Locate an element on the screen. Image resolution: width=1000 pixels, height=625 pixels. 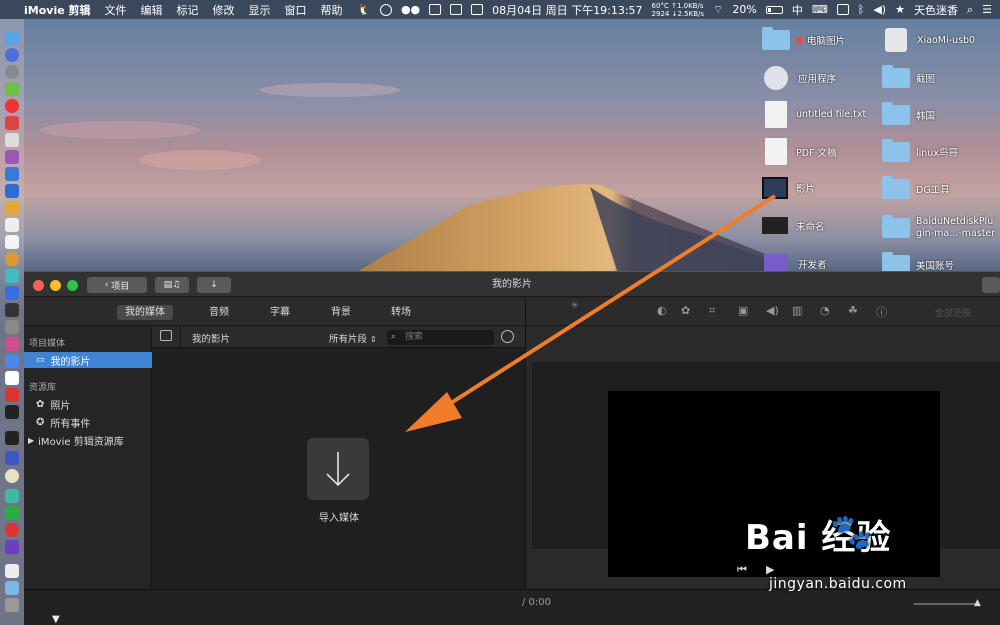
menu-file: 文件 is located at coordinates (116, 10).